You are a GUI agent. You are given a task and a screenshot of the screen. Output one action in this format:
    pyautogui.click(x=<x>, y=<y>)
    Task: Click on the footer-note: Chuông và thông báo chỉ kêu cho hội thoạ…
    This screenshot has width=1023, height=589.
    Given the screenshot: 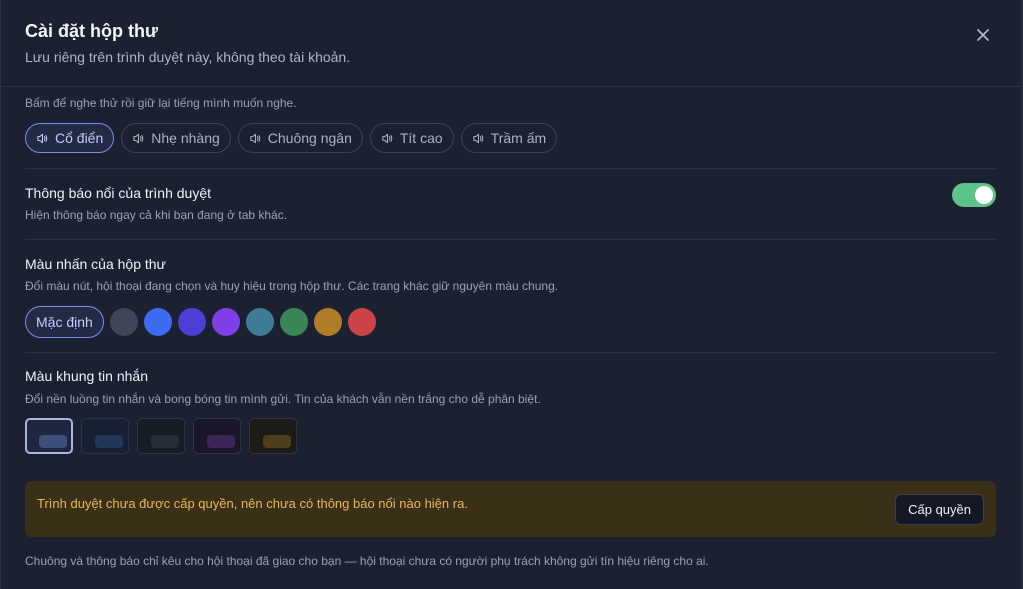 What is the action you would take?
    pyautogui.click(x=367, y=561)
    